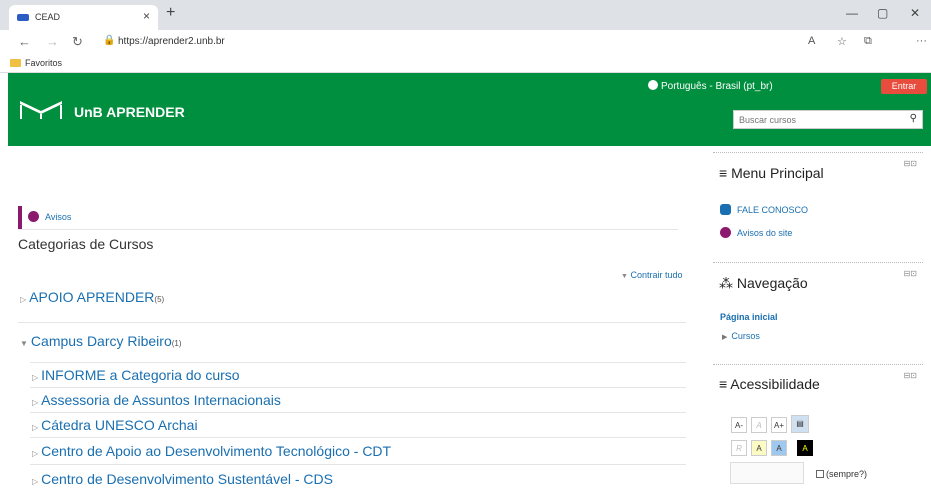  Describe the element at coordinates (48, 17) in the screenshot. I see `tab-title: CEAD` at that location.